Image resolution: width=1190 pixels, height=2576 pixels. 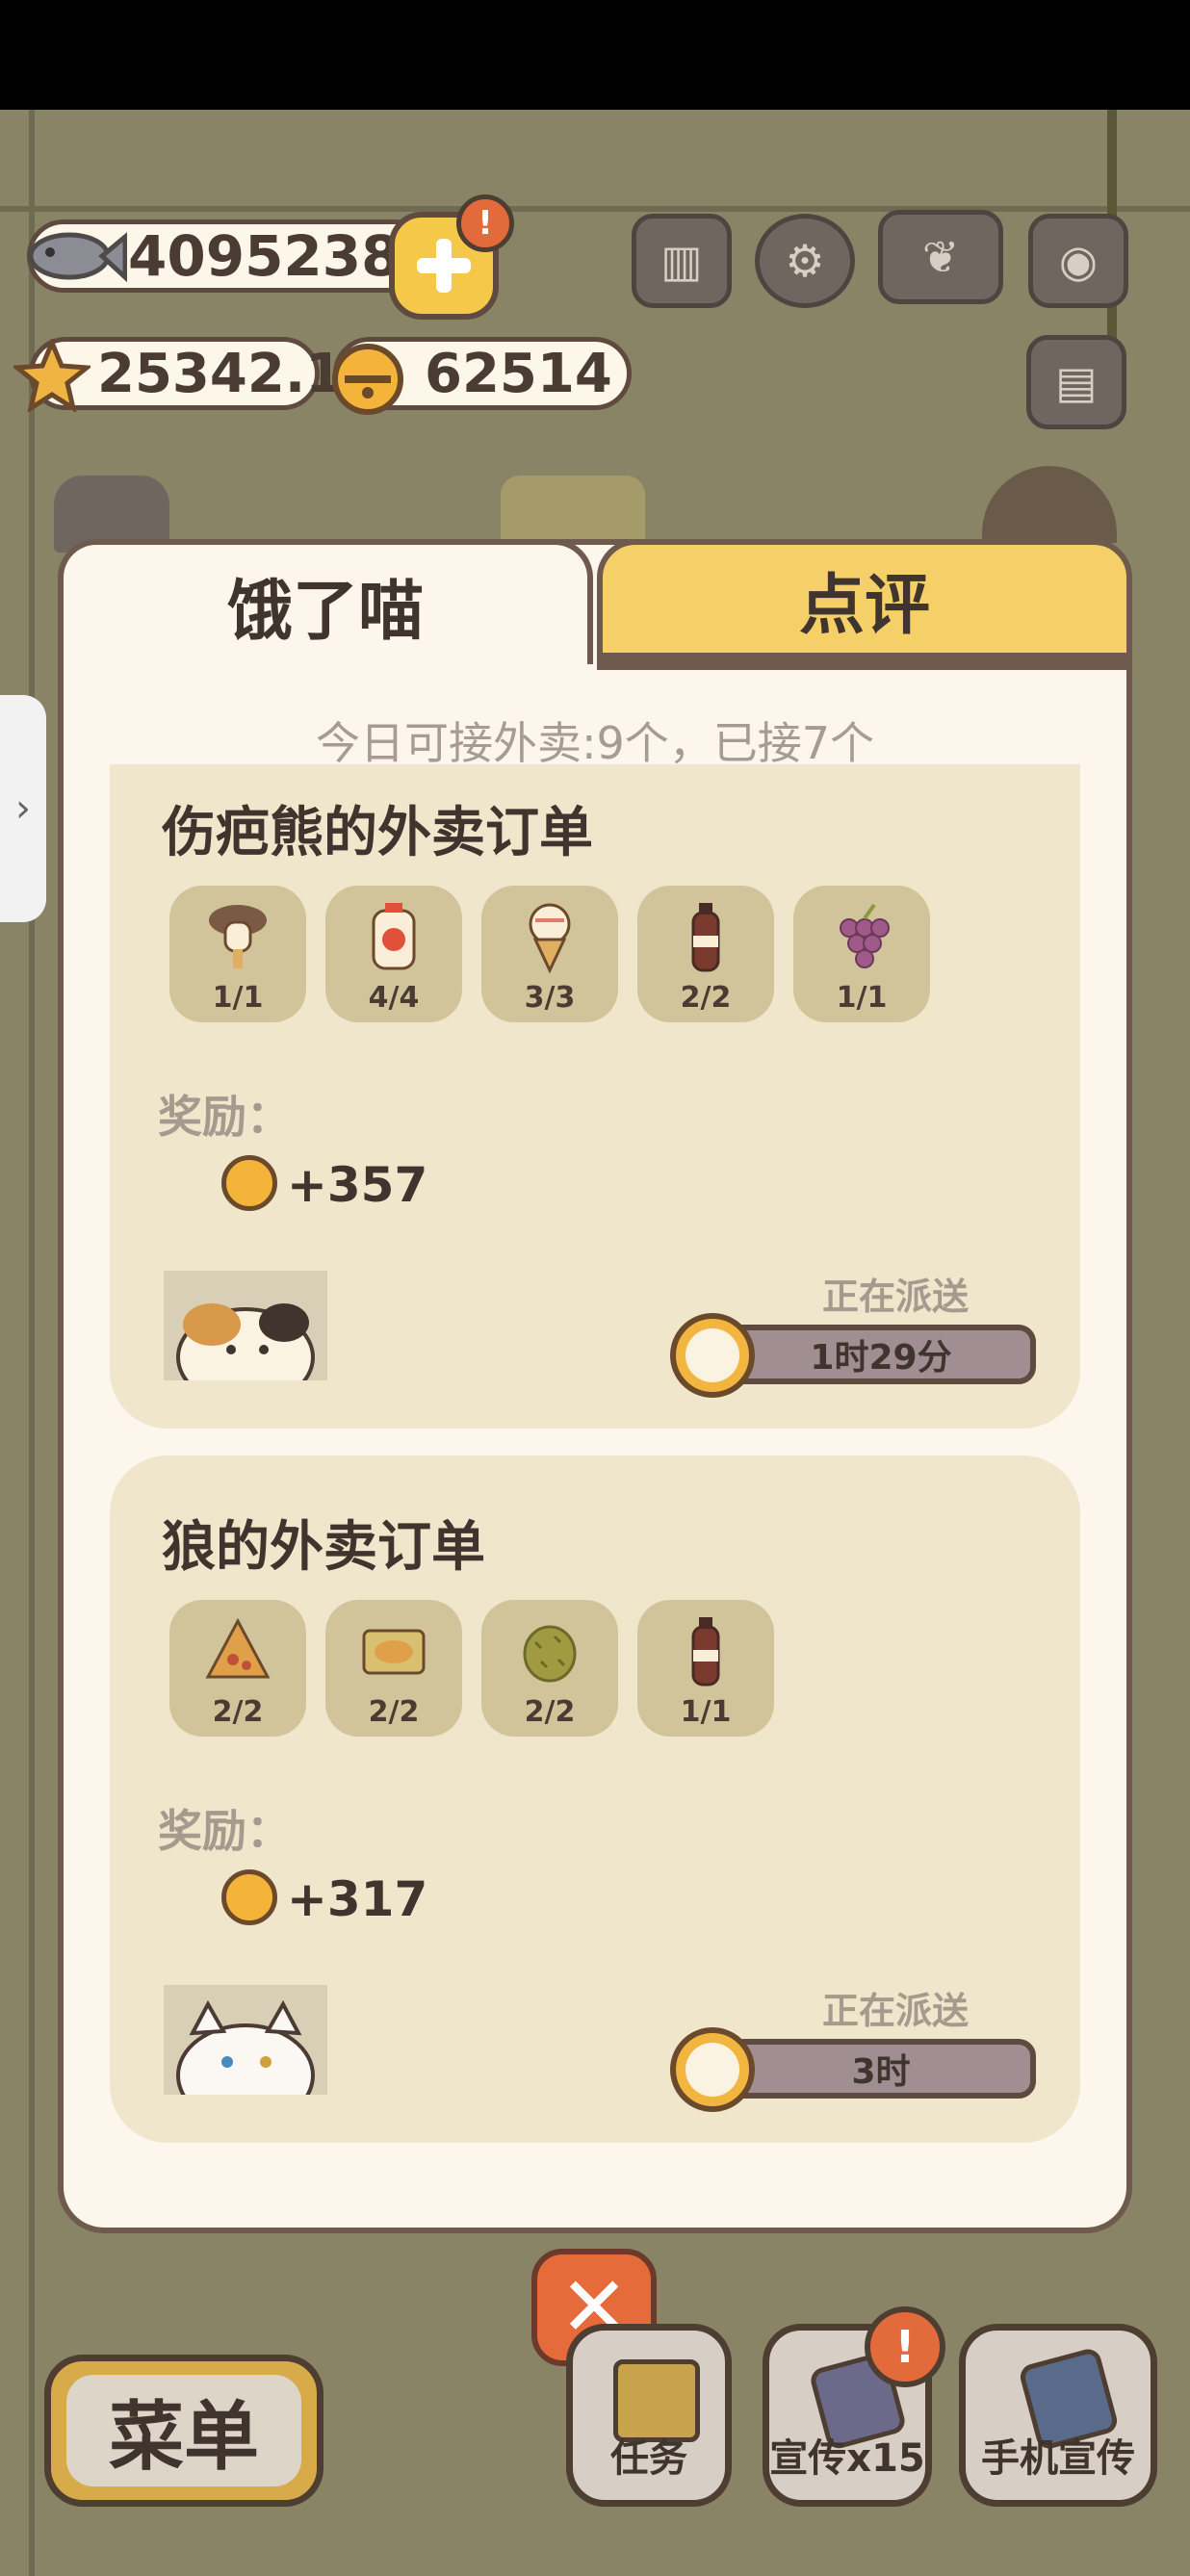 I want to click on fish-alert-badge: !, so click(x=485, y=223).